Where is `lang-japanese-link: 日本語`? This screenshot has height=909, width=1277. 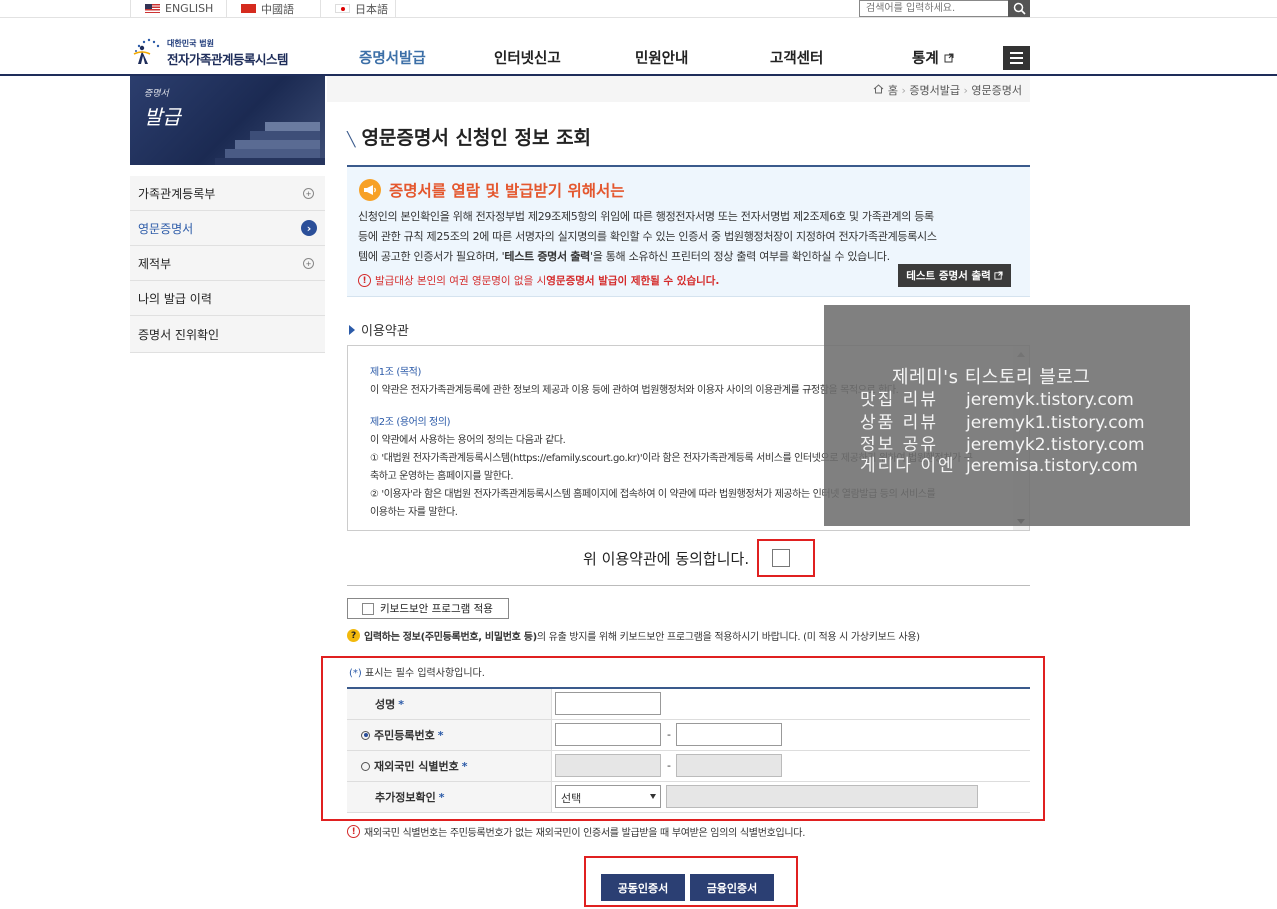 lang-japanese-link: 日本語 is located at coordinates (358, 8).